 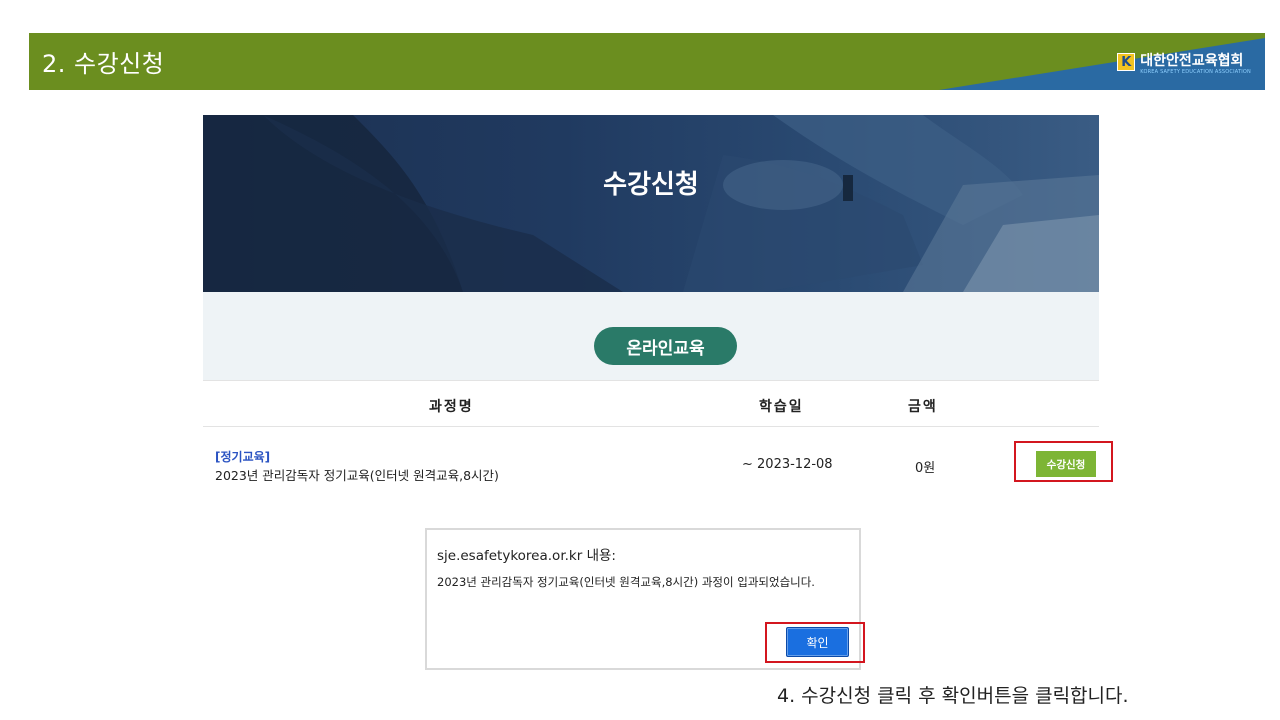 What do you see at coordinates (451, 407) in the screenshot?
I see `column-header-course: 과정명` at bounding box center [451, 407].